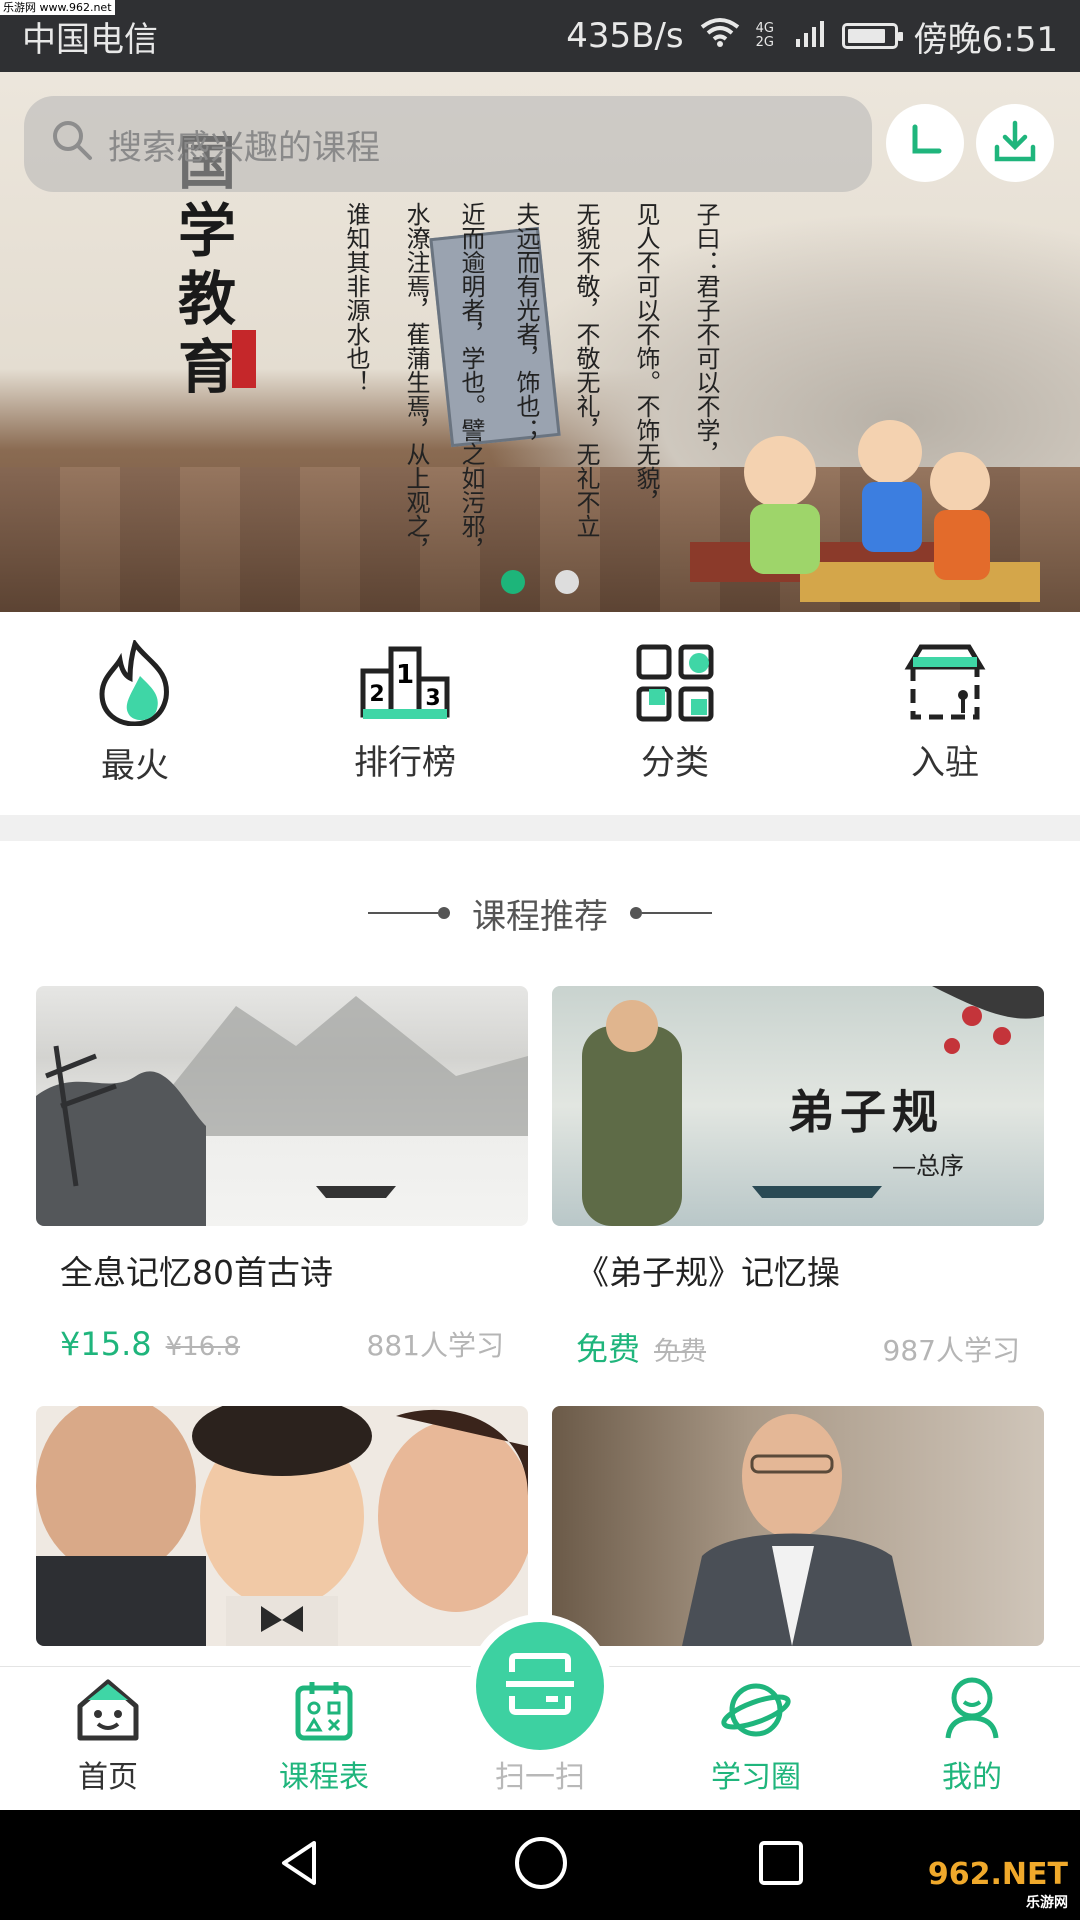 This screenshot has width=1080, height=1920. I want to click on tab-label: 扫一扫, so click(540, 1777).